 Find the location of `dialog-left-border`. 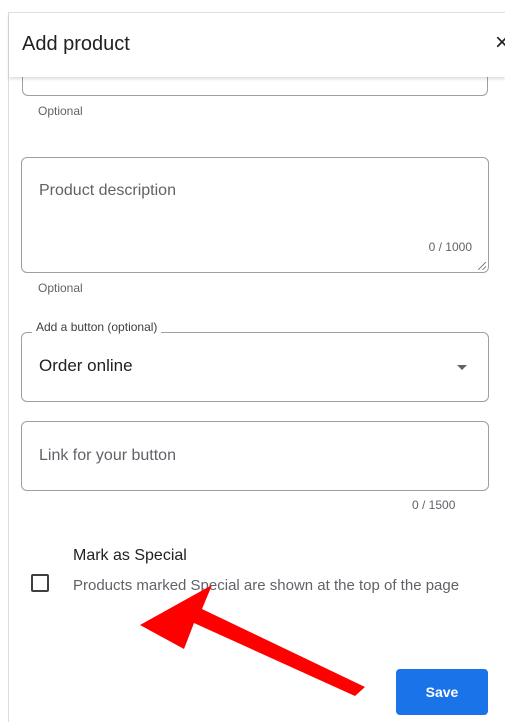

dialog-left-border is located at coordinates (8, 367).